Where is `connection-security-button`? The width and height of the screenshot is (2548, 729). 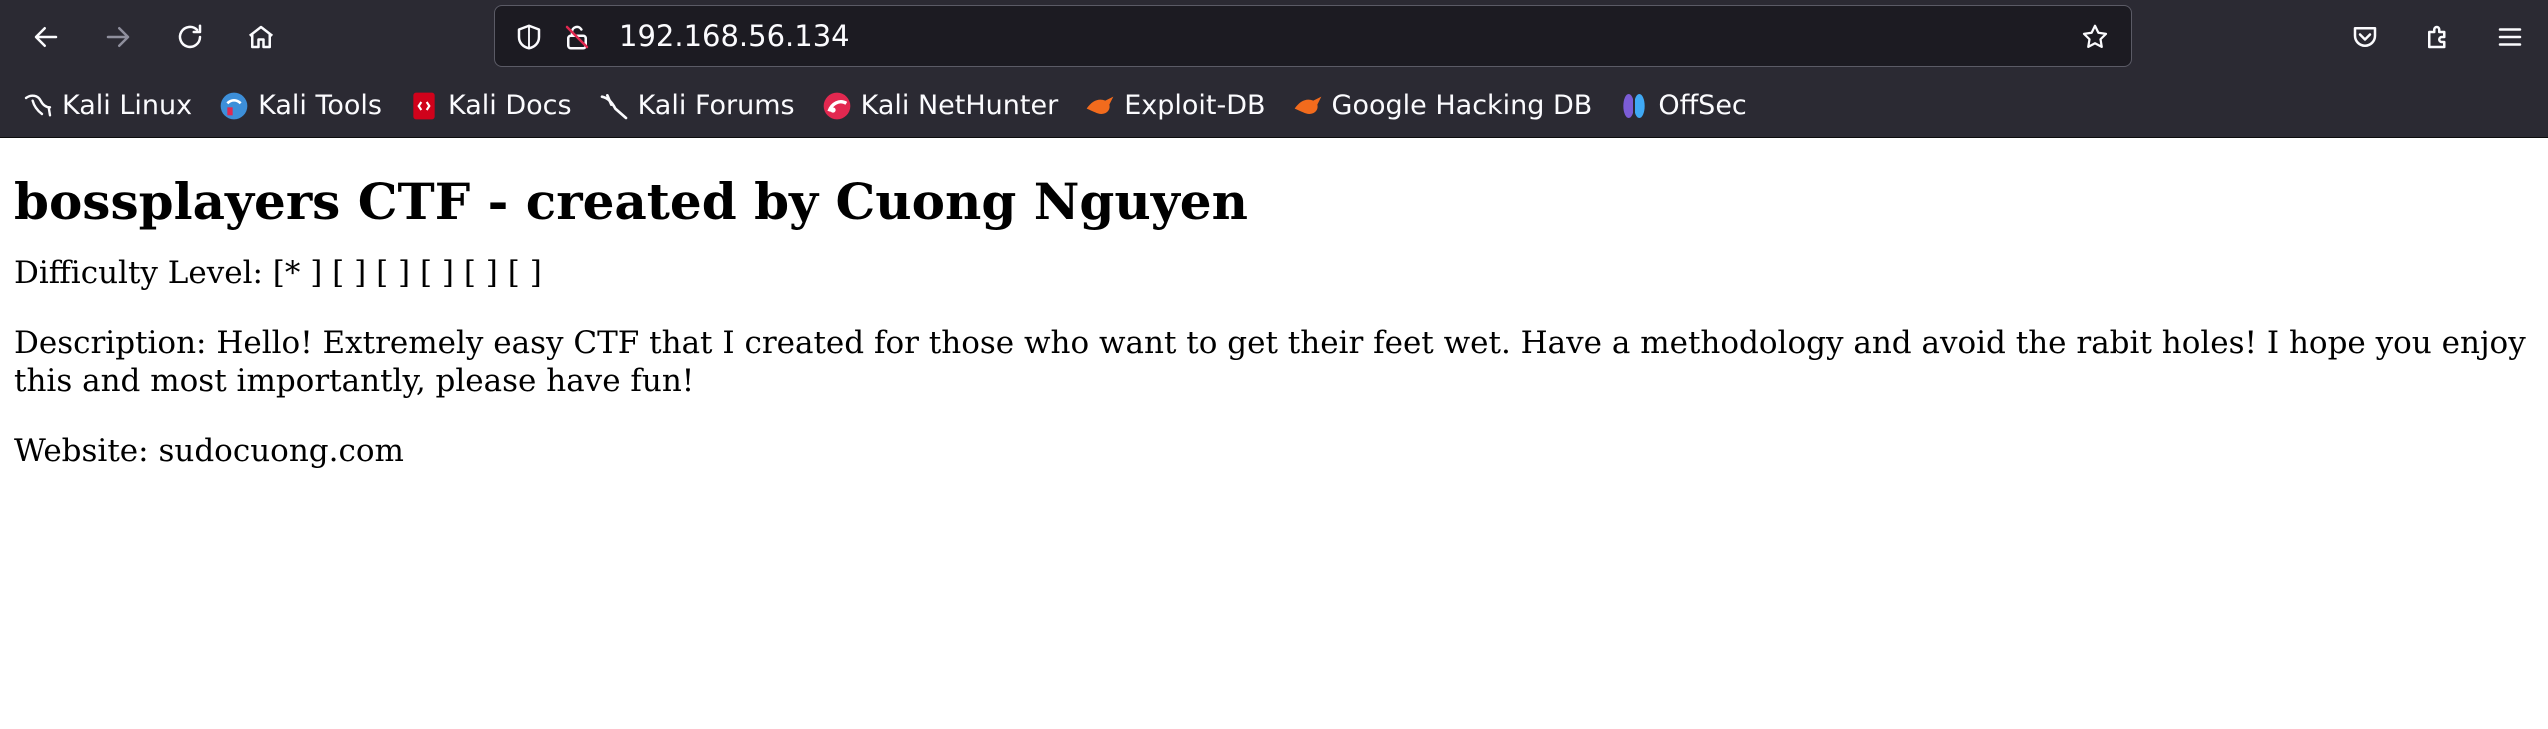 connection-security-button is located at coordinates (577, 37).